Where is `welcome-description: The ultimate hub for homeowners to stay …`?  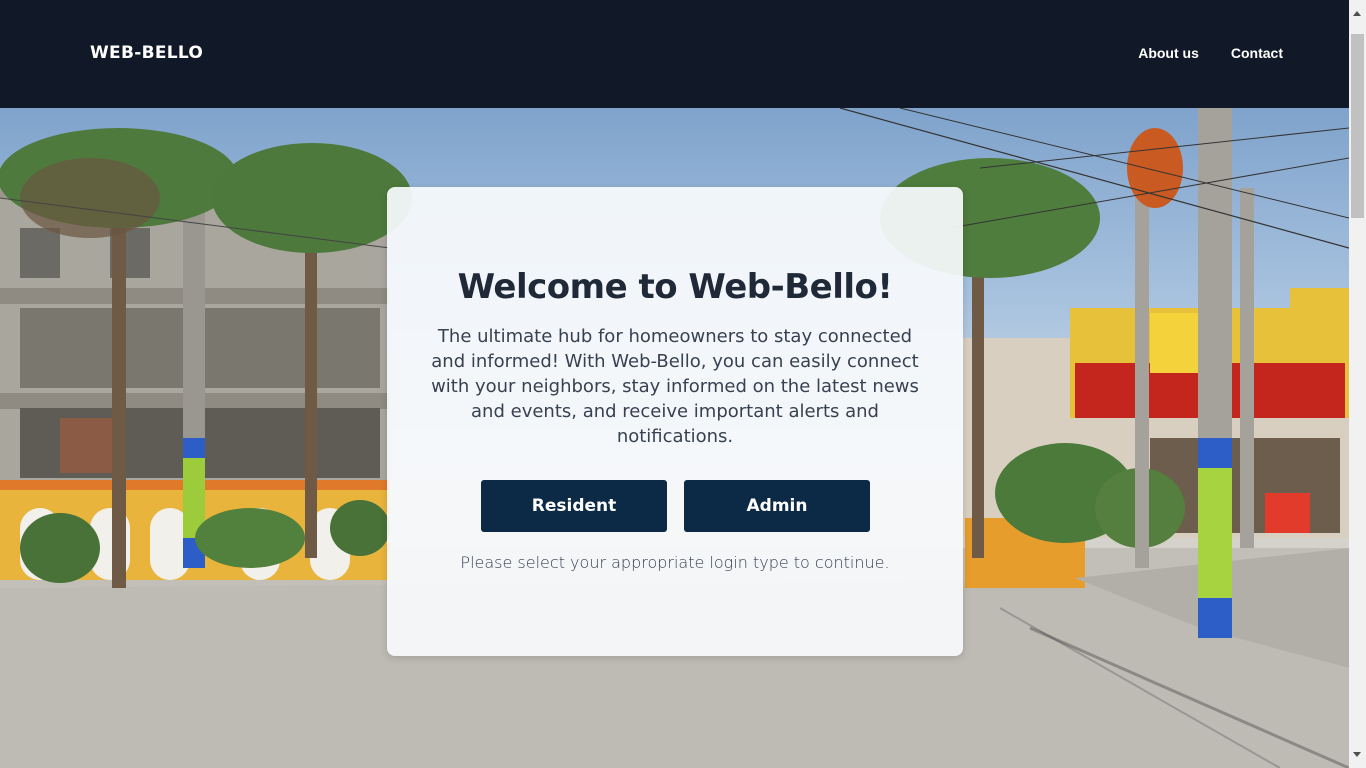 welcome-description: The ultimate hub for homeowners to stay … is located at coordinates (675, 386).